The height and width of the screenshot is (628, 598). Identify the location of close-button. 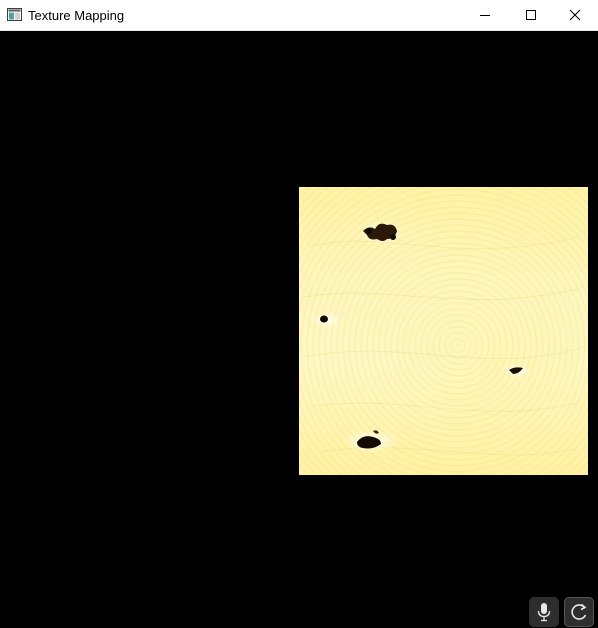
(575, 15).